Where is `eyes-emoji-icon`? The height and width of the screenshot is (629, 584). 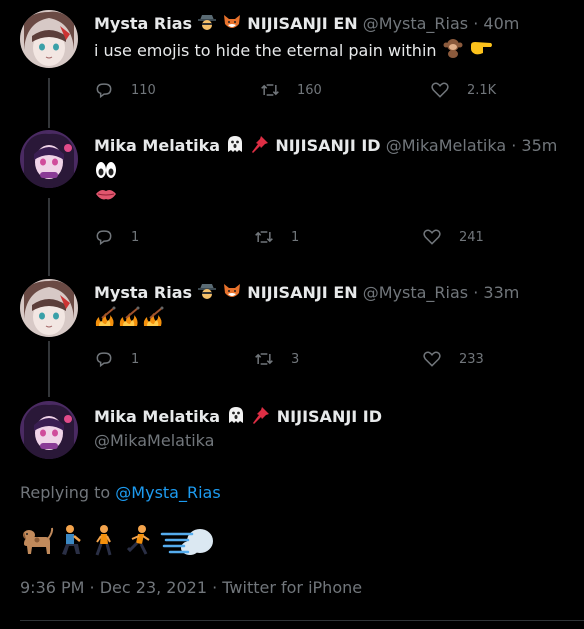 eyes-emoji-icon is located at coordinates (106, 173).